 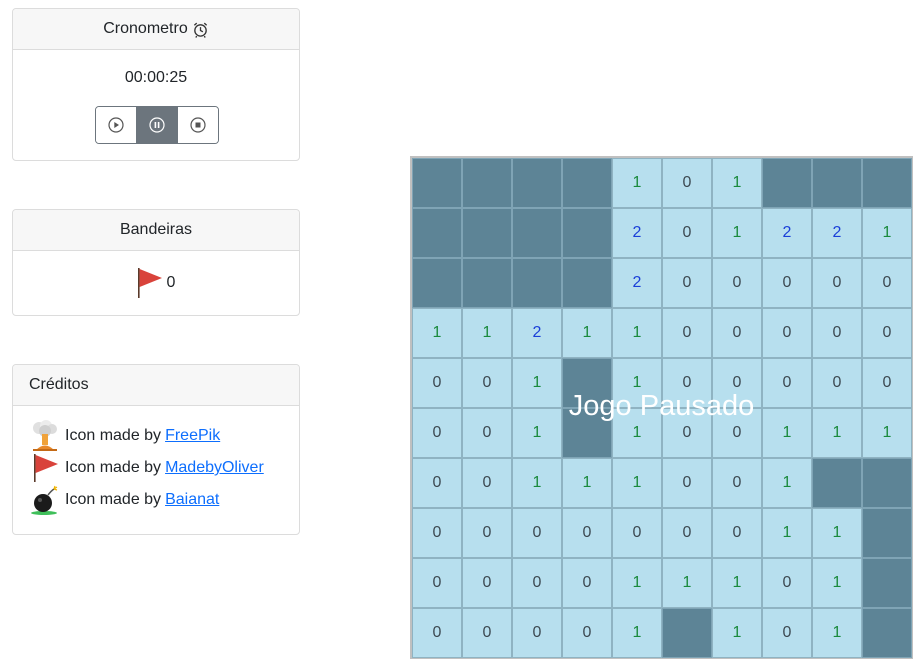 I want to click on play-button, so click(x=116, y=125).